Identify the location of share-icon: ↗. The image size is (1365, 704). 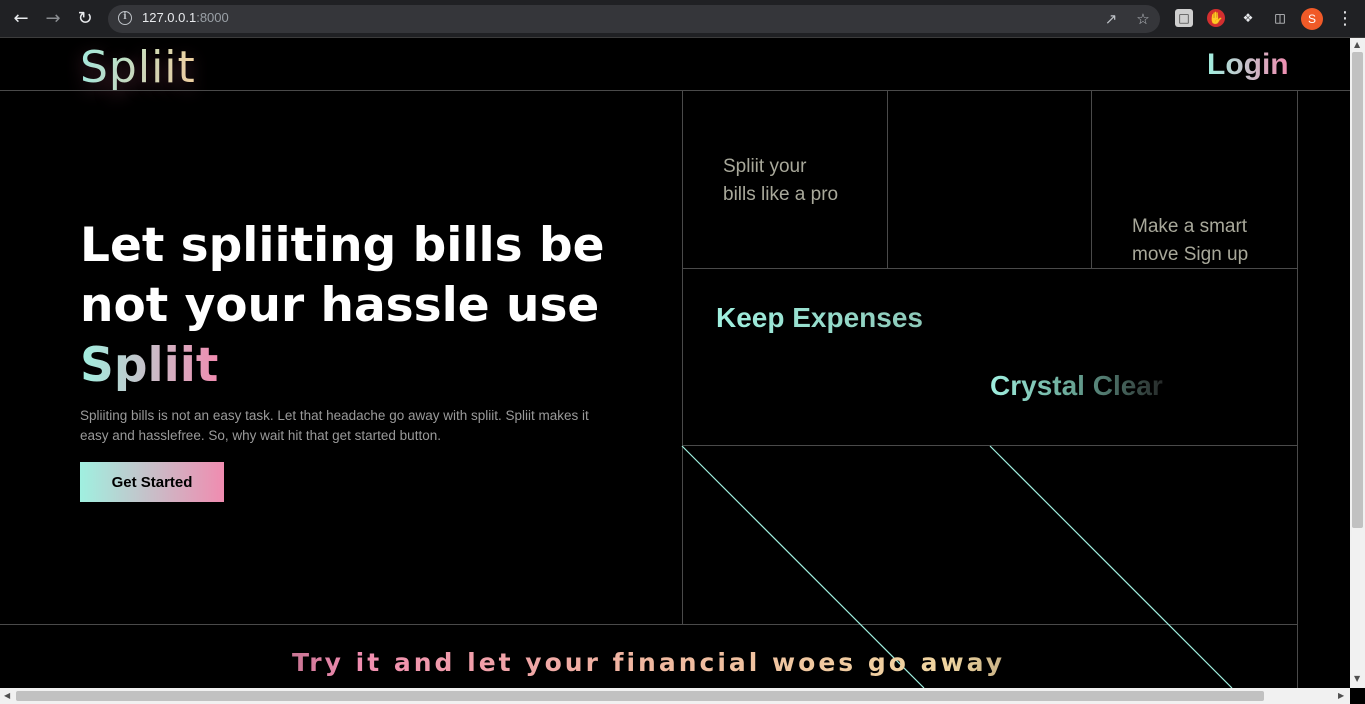
(1111, 19).